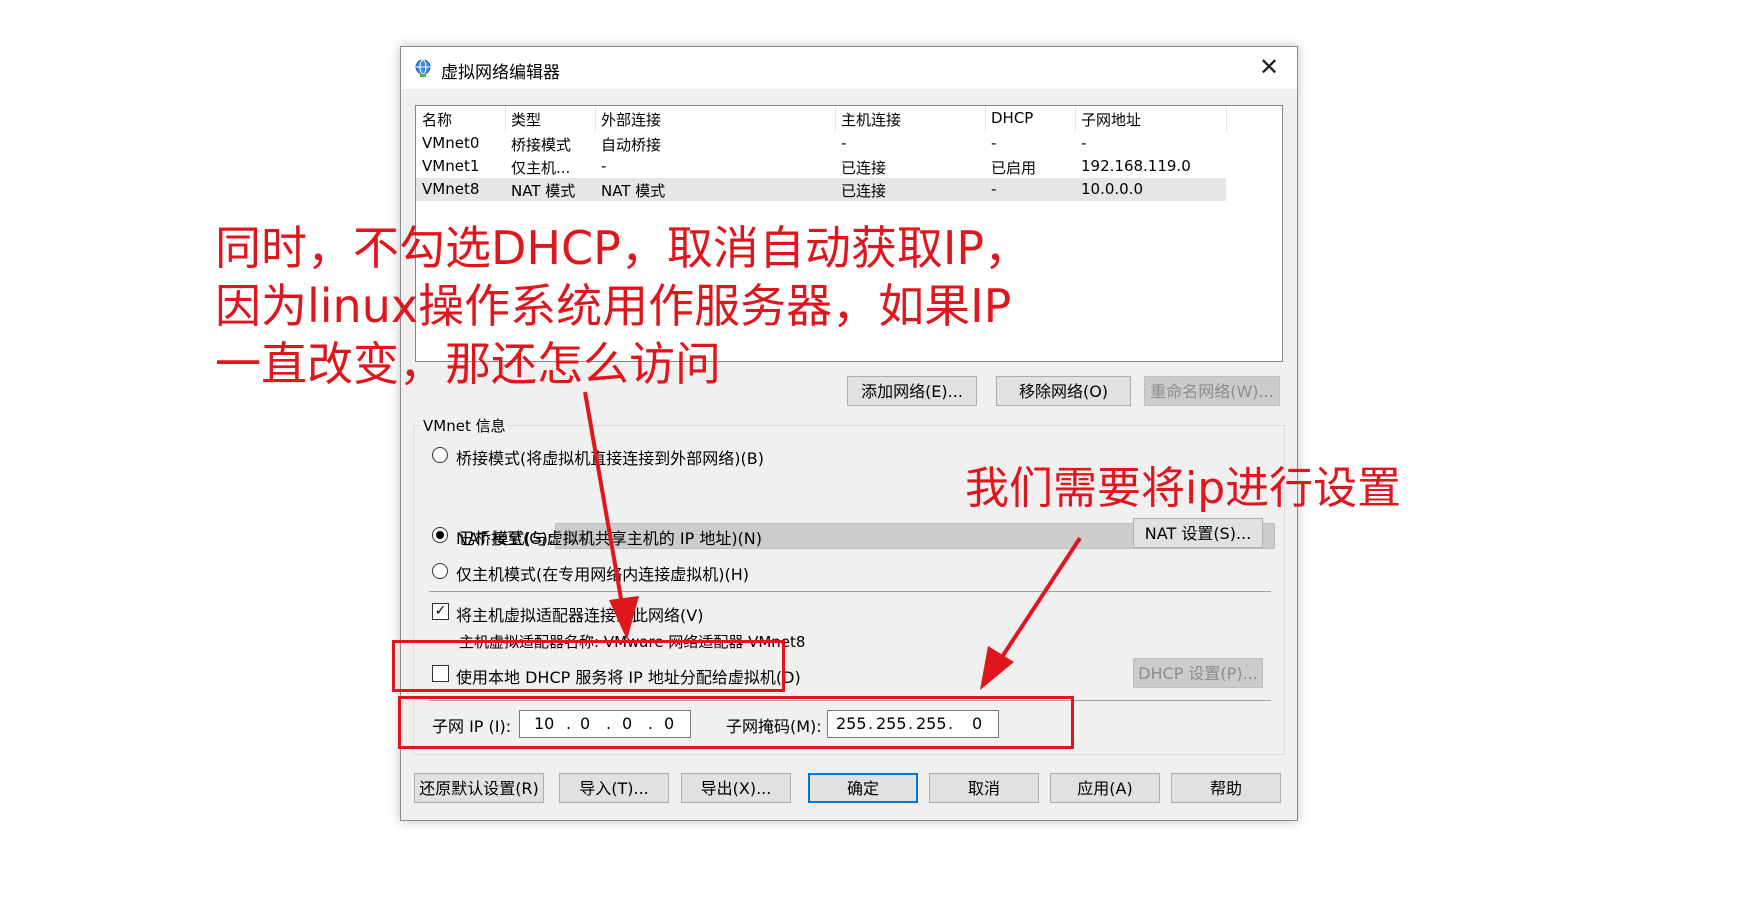 This screenshot has height=906, width=1745. Describe the element at coordinates (832, 540) in the screenshot. I see `annotation-arrows` at that location.